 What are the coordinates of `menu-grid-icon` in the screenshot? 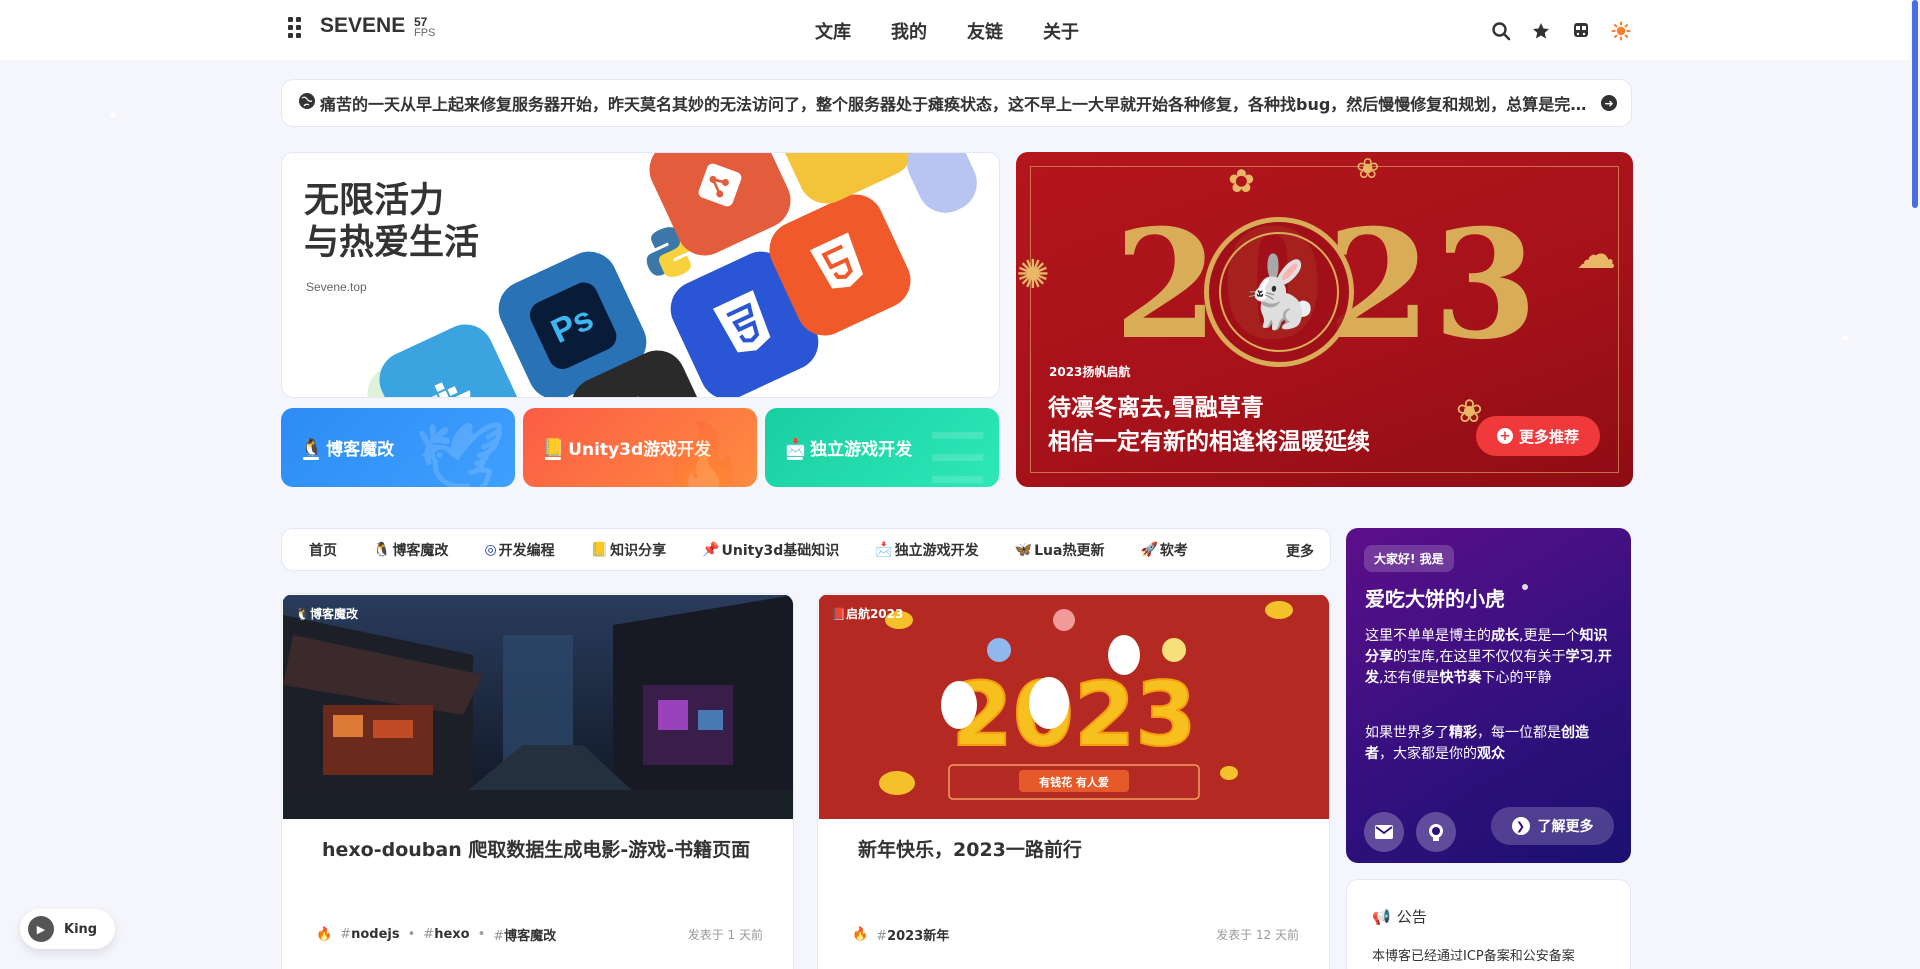 It's located at (297, 27).